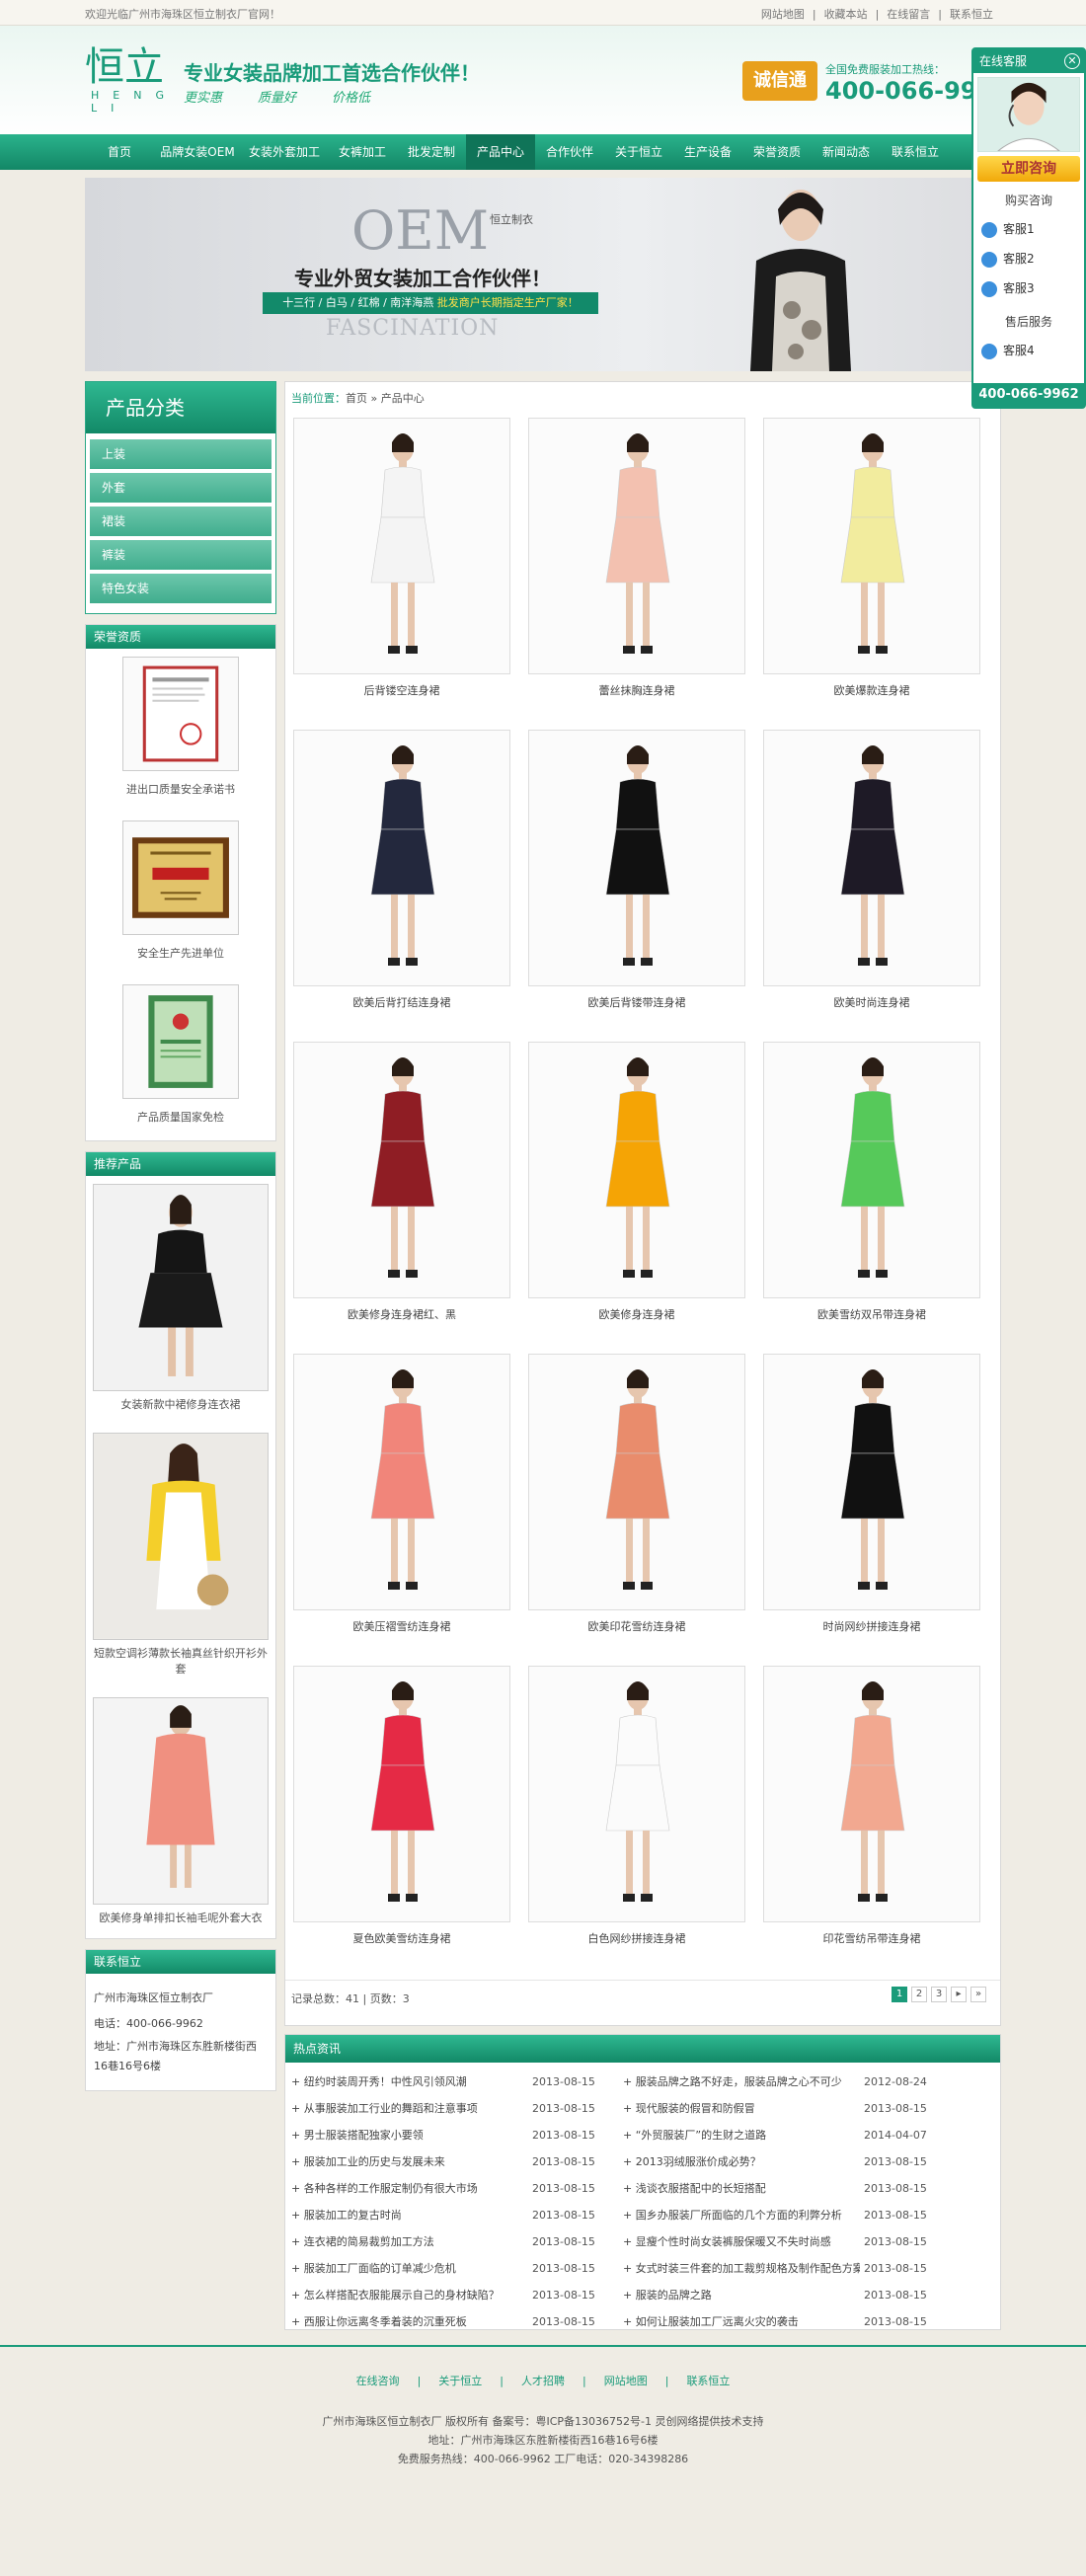 The image size is (1086, 2576). Describe the element at coordinates (638, 152) in the screenshot. I see `nav-about: 关于恒立` at that location.